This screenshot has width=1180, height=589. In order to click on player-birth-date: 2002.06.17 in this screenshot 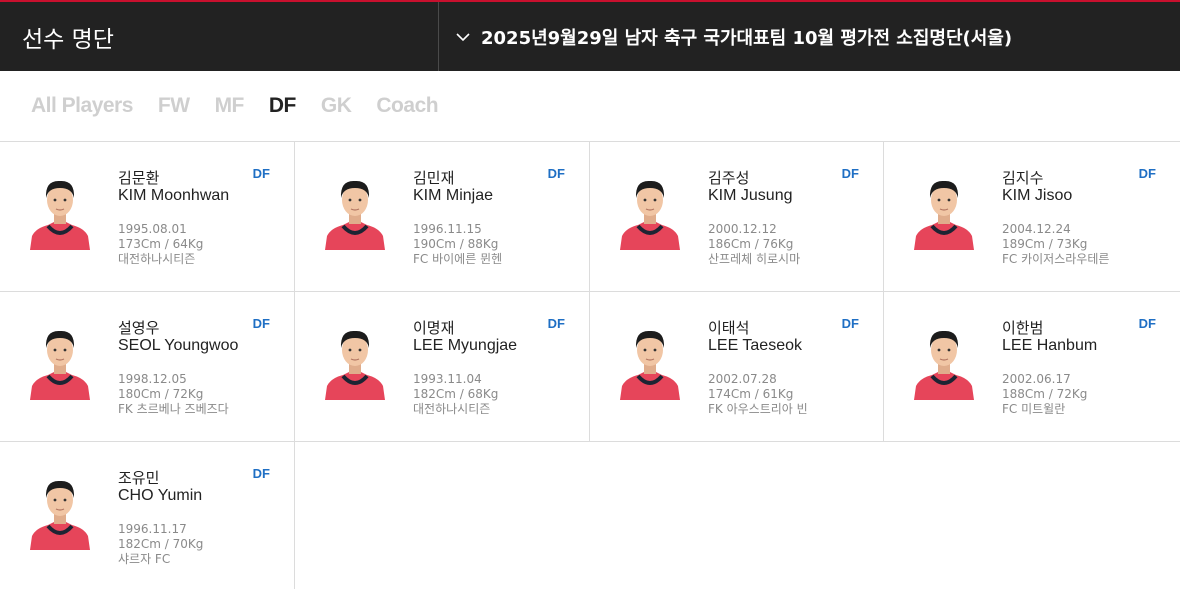, I will do `click(1036, 379)`.